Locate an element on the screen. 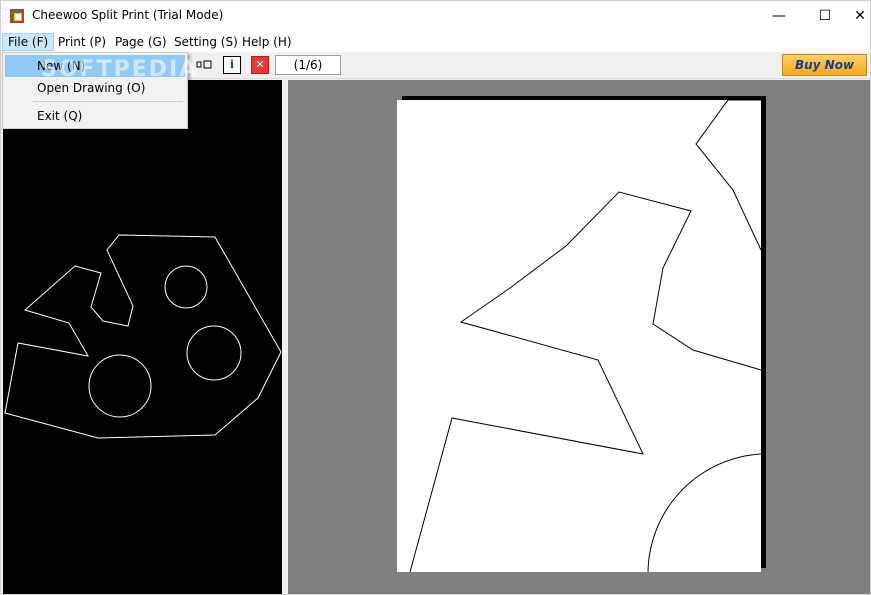  menu-page: Page (G) is located at coordinates (141, 42).